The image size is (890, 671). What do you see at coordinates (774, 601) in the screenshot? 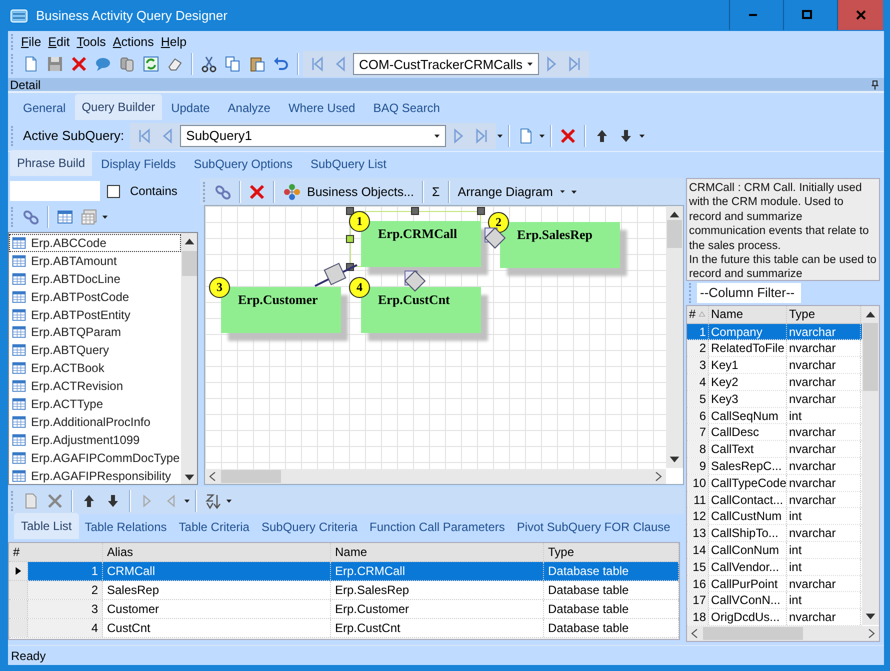
I see `grid-row: 17 CallVConN... int` at bounding box center [774, 601].